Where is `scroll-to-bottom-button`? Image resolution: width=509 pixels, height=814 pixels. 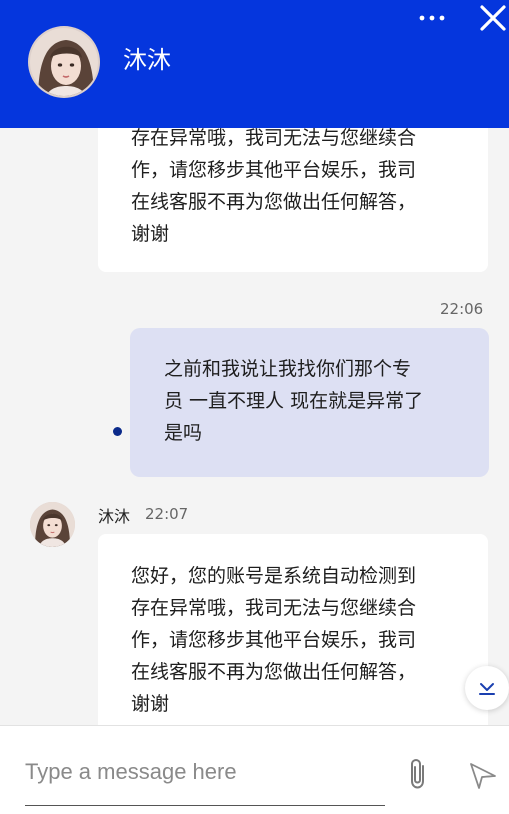
scroll-to-bottom-button is located at coordinates (487, 688).